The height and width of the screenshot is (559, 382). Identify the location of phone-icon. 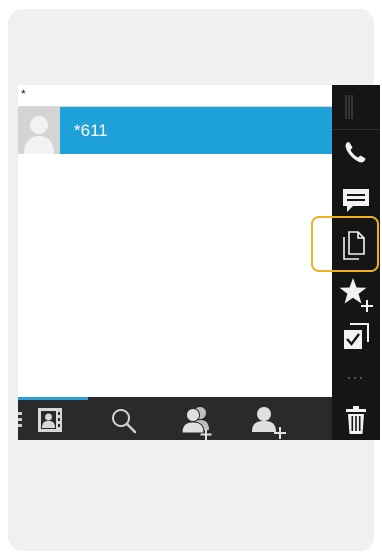
(356, 152).